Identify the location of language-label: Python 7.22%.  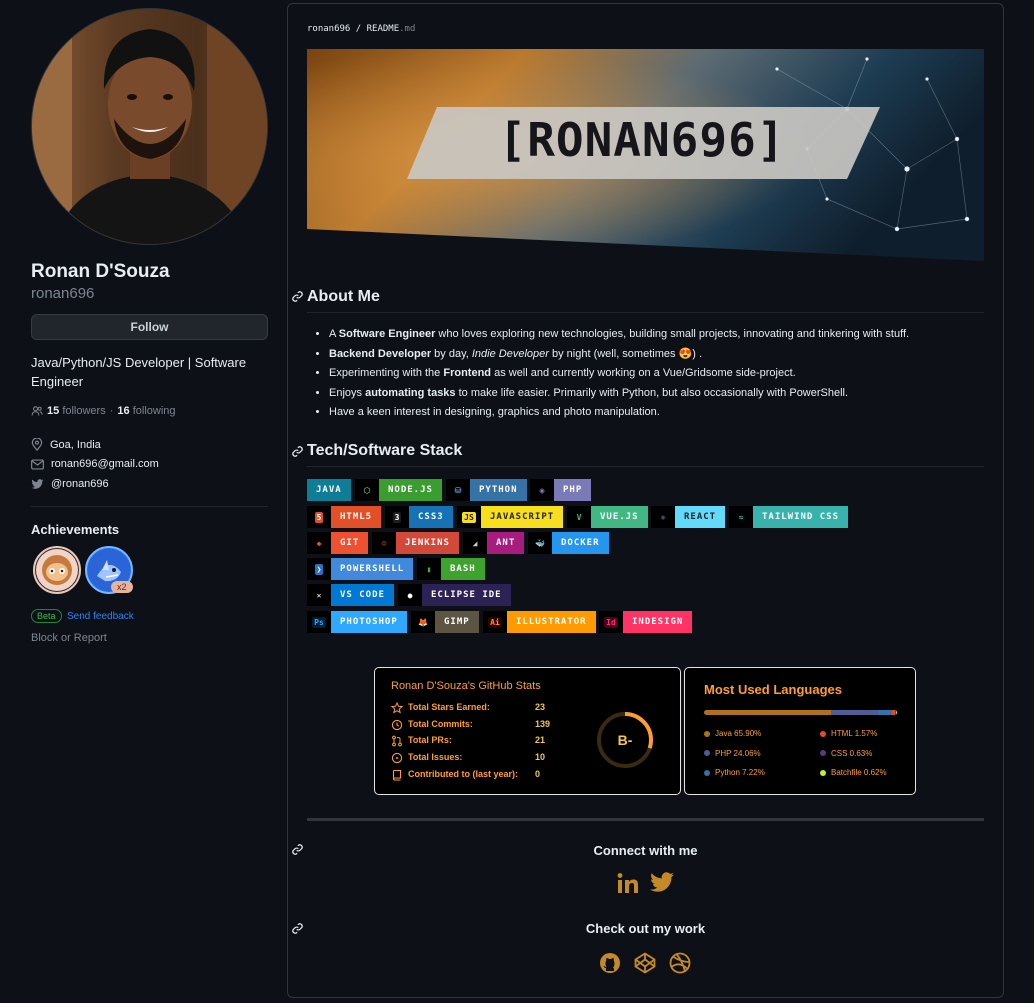
(740, 772).